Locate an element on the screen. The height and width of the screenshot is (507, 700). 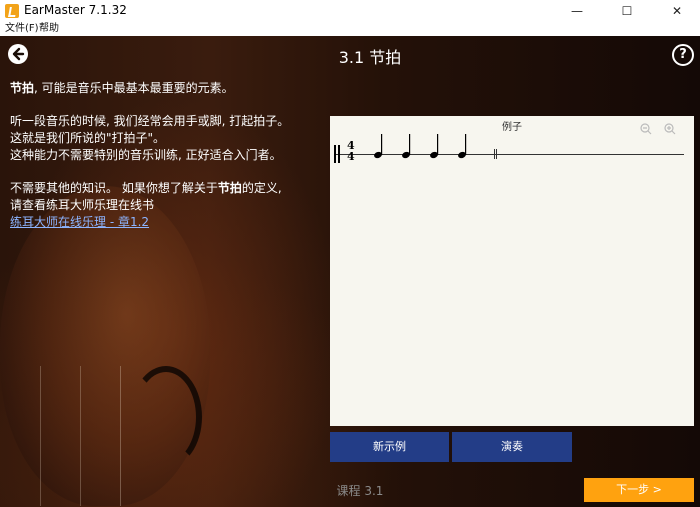
explanation-line-3: 这种能力不需要特别的音乐训练, 正好适合入门者。 is located at coordinates (146, 155).